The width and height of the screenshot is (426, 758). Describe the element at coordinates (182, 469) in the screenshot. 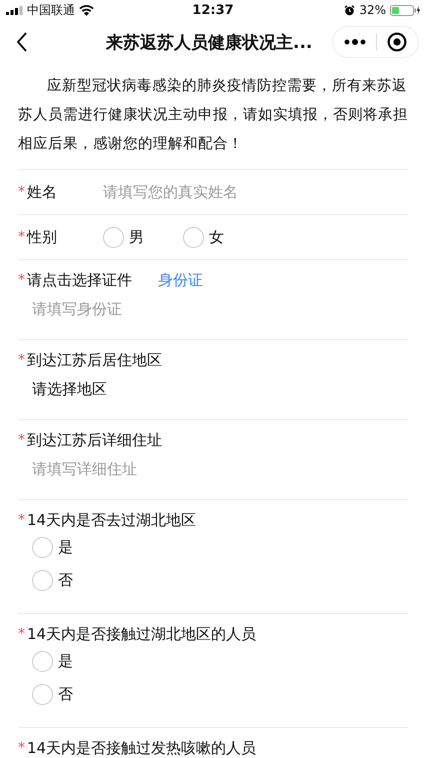

I see `input-field: 请填写详细住址` at that location.